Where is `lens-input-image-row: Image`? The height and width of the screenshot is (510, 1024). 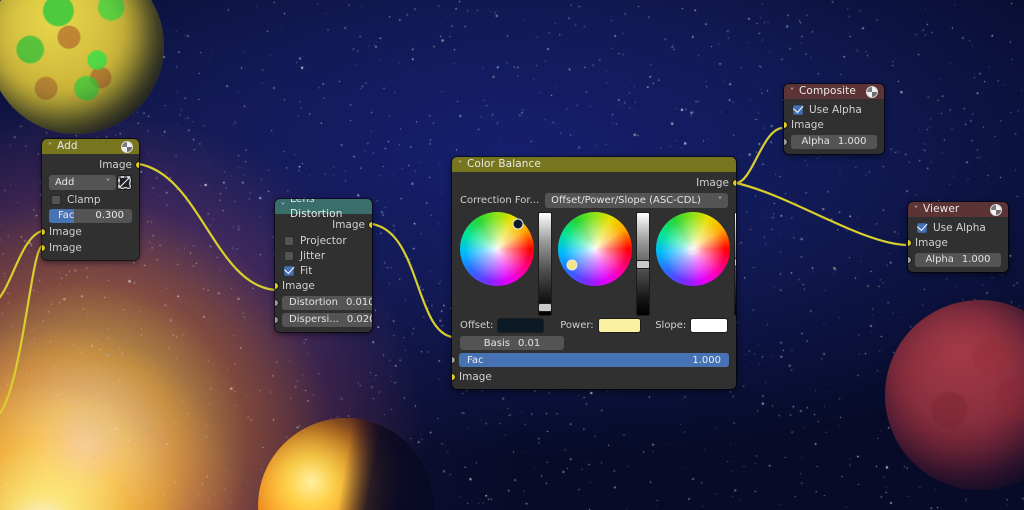
lens-input-image-row: Image is located at coordinates (323, 286).